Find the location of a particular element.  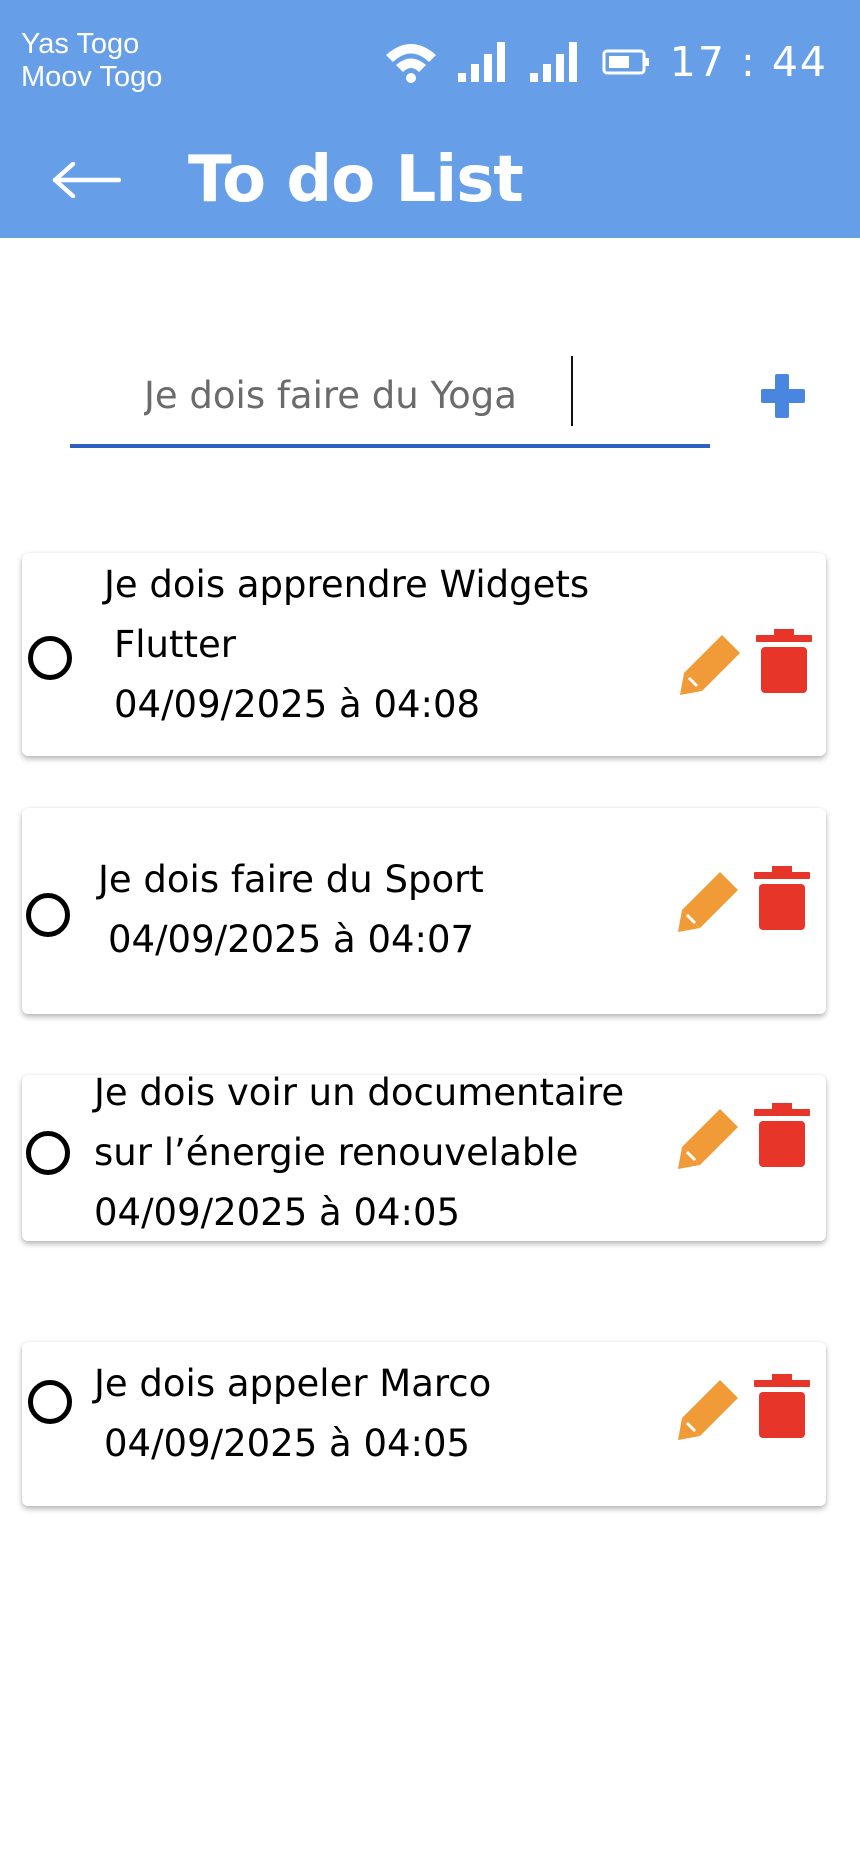

task-input-field is located at coordinates (390, 397).